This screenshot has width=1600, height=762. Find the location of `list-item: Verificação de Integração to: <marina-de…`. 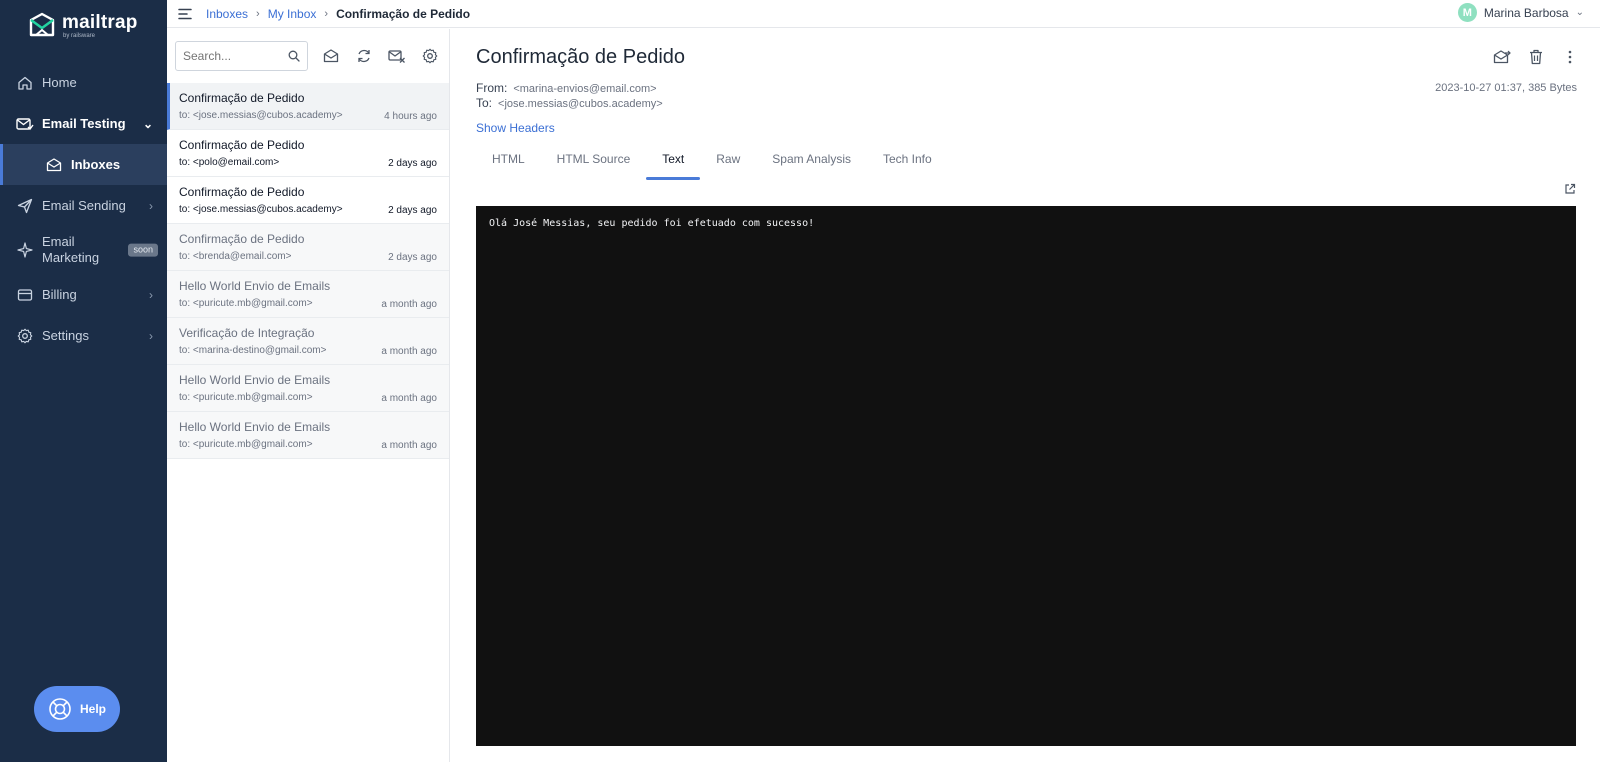

list-item: Verificação de Integração to: <marina-de… is located at coordinates (308, 341).